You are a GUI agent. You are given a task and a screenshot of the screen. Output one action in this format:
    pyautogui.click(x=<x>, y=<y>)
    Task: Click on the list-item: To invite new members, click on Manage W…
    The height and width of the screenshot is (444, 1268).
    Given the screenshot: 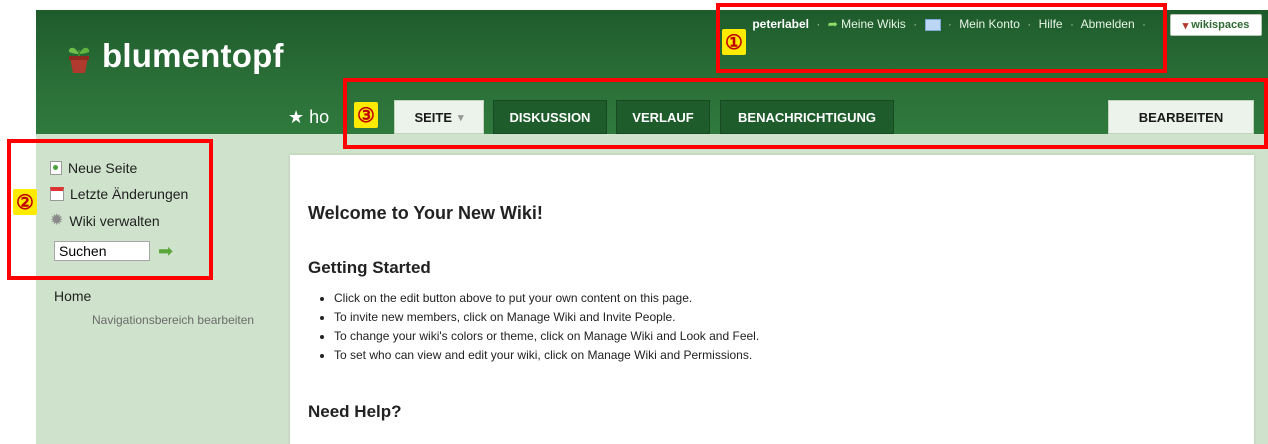 What is the action you would take?
    pyautogui.click(x=546, y=317)
    